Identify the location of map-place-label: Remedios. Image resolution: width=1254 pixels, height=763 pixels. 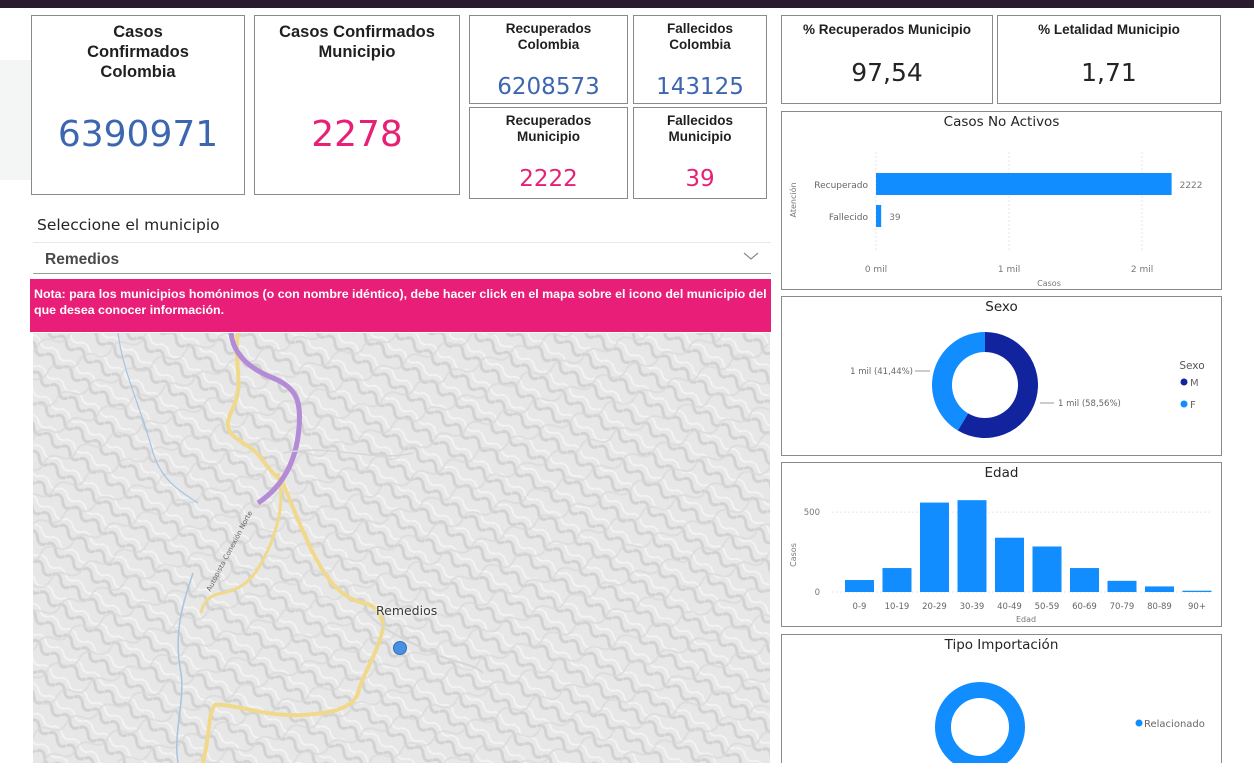
(407, 610).